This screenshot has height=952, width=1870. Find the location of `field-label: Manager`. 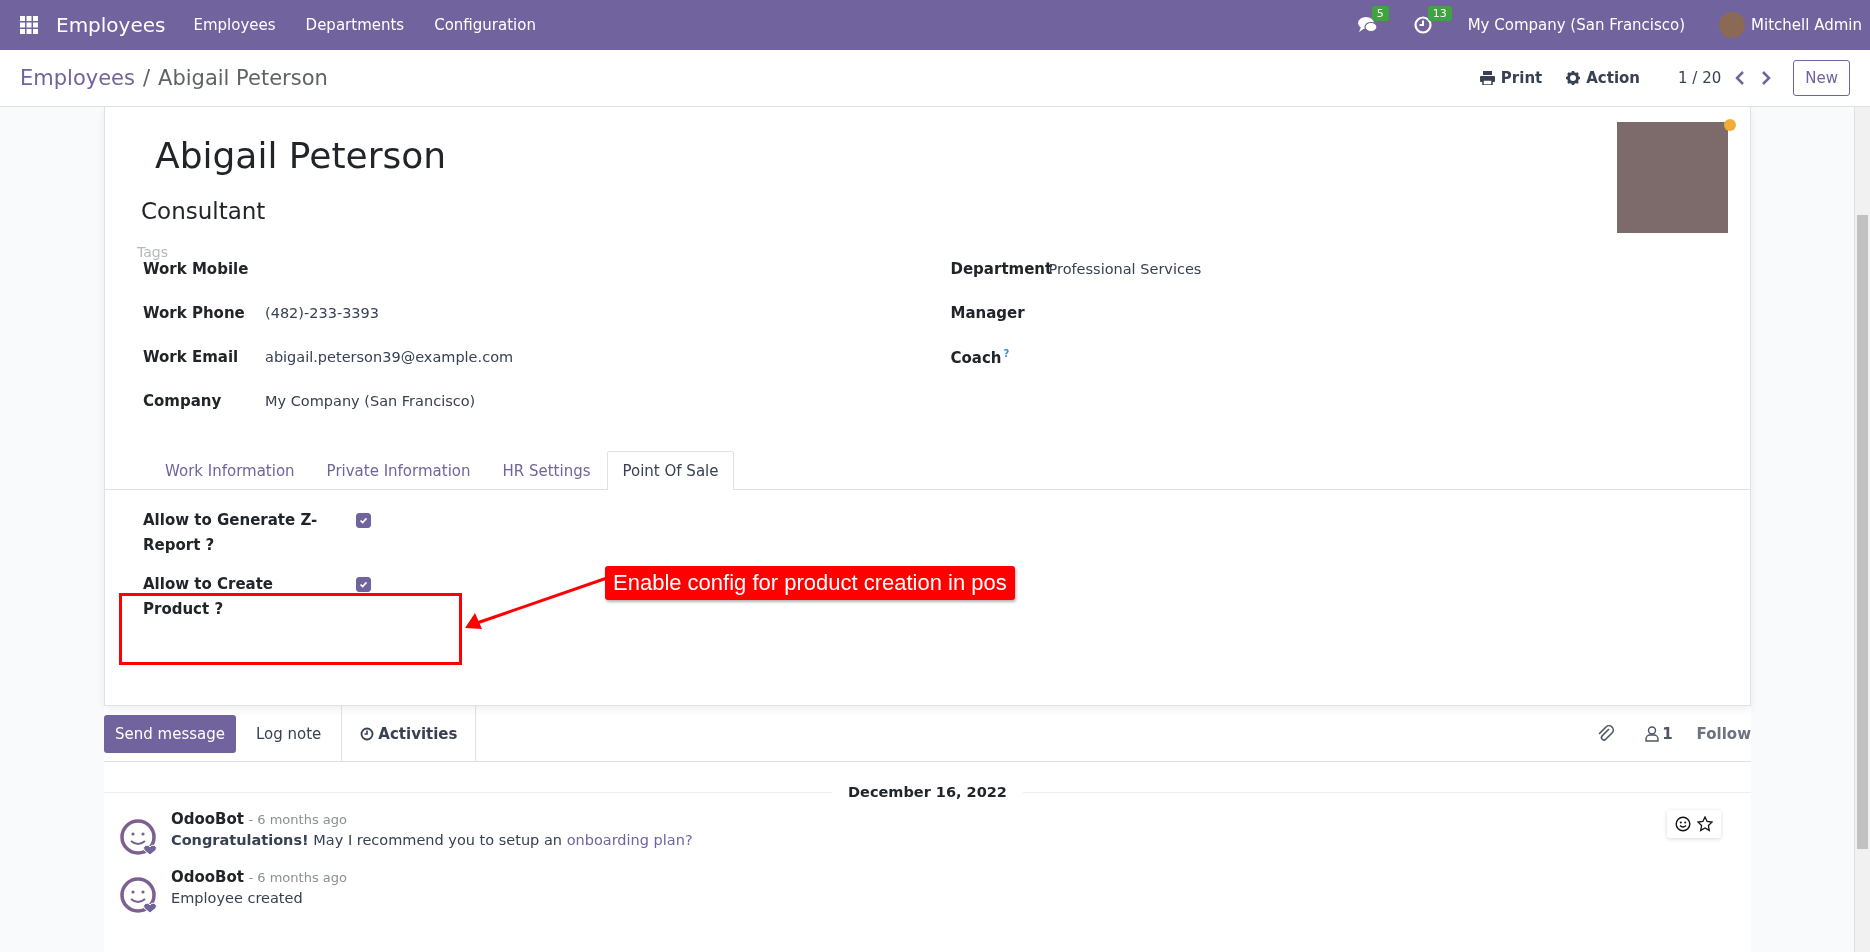

field-label: Manager is located at coordinates (987, 313).